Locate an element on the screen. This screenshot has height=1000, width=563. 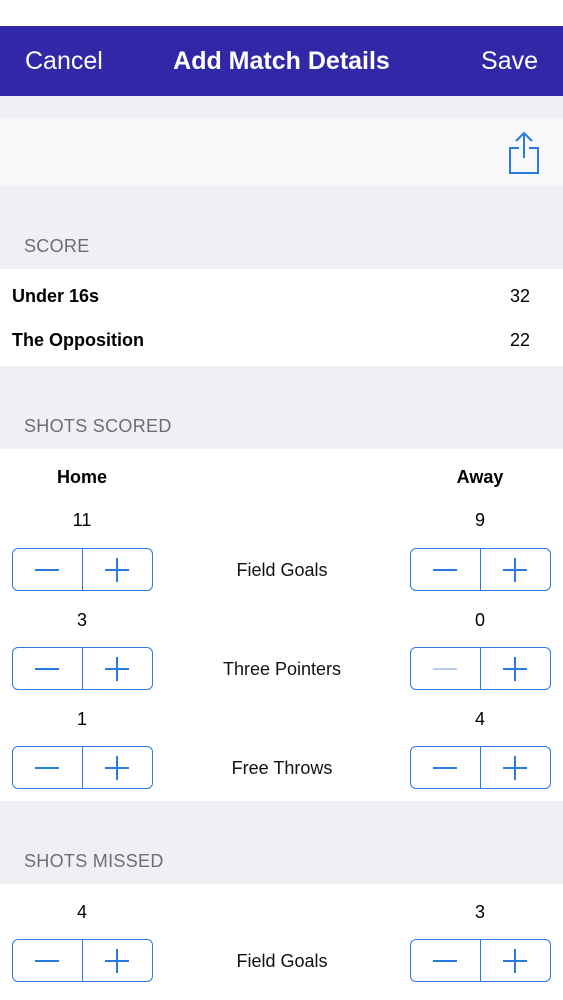
away-team-score: 22 is located at coordinates (519, 340).